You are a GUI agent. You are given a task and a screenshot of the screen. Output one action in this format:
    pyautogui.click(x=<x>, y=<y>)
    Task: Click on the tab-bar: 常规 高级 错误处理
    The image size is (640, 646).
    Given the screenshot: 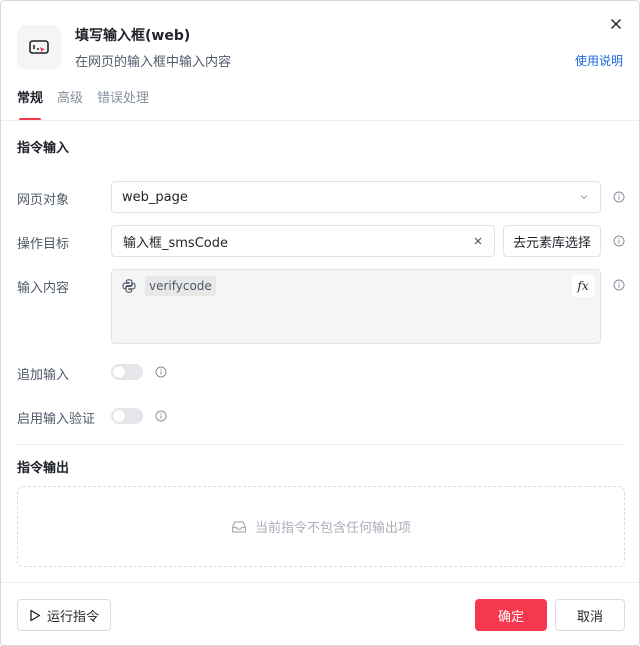 What is the action you would take?
    pyautogui.click(x=83, y=104)
    